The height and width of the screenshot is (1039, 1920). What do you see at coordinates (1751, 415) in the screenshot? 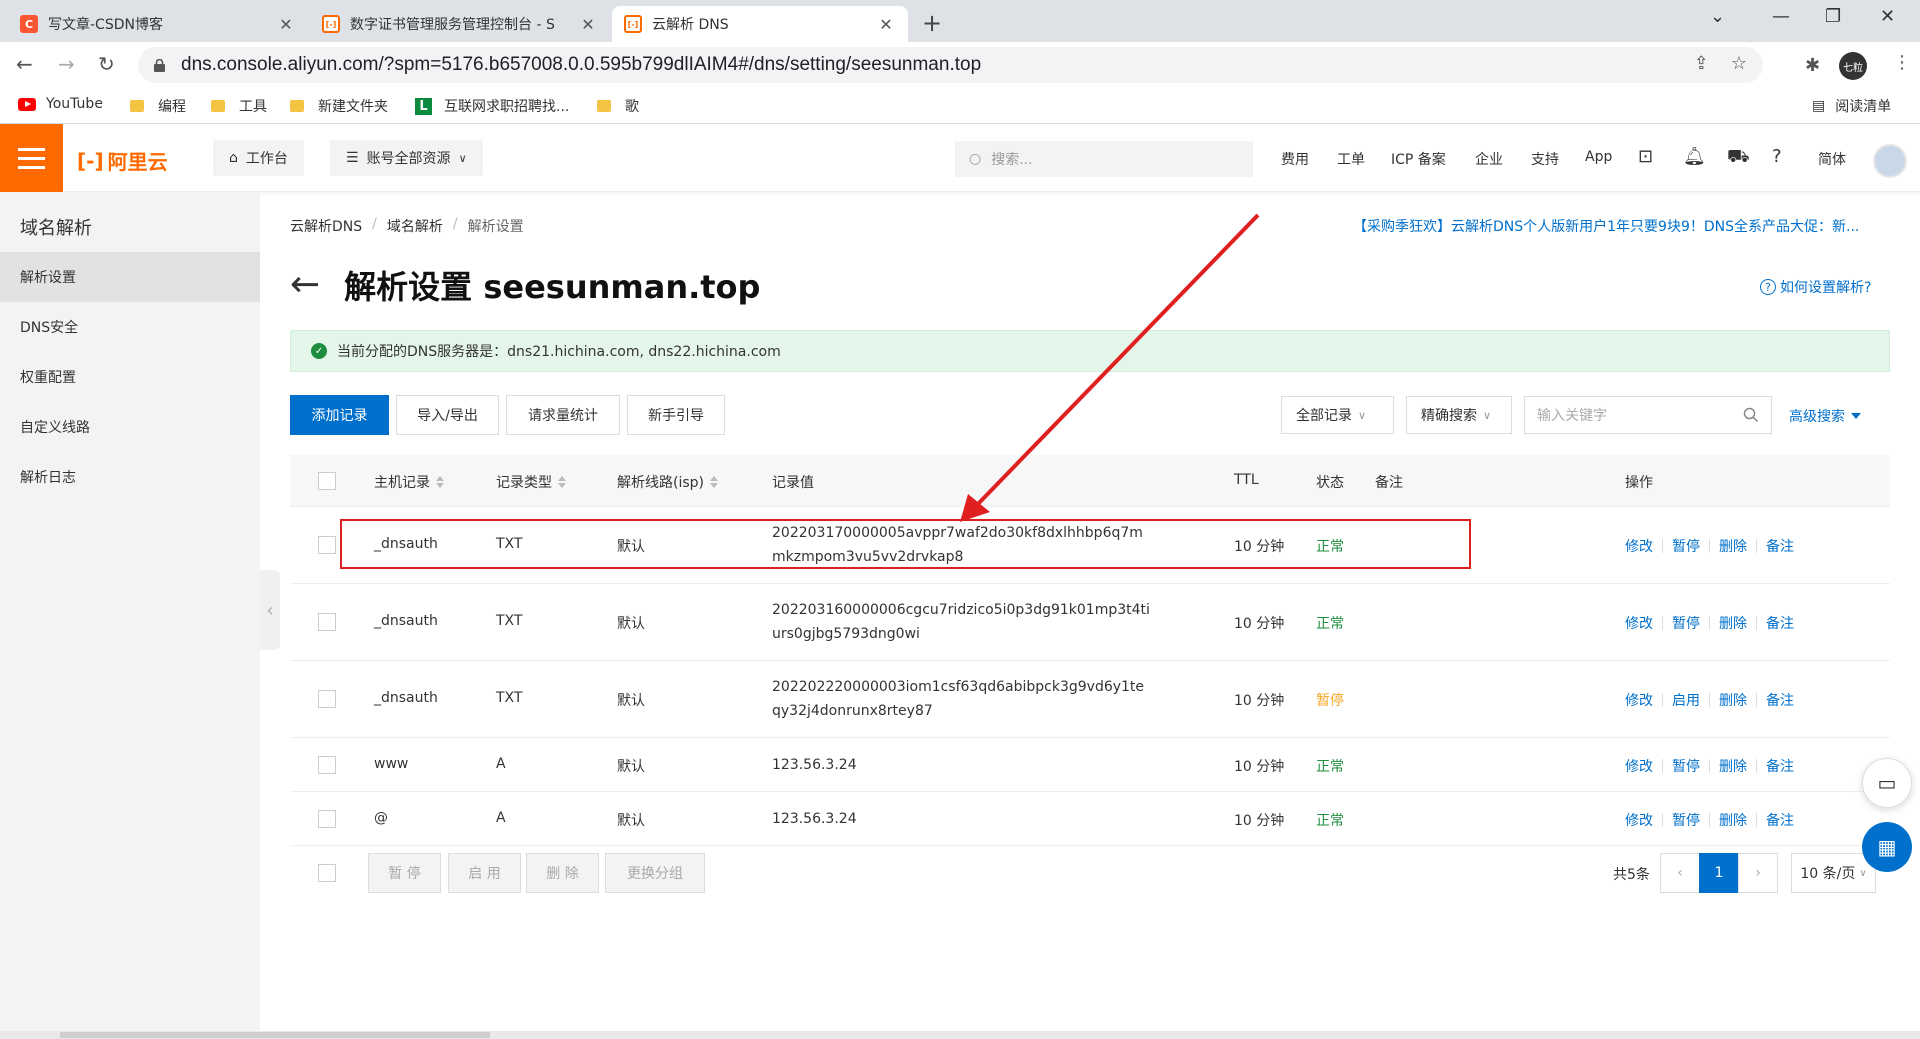
I see `search-icon` at bounding box center [1751, 415].